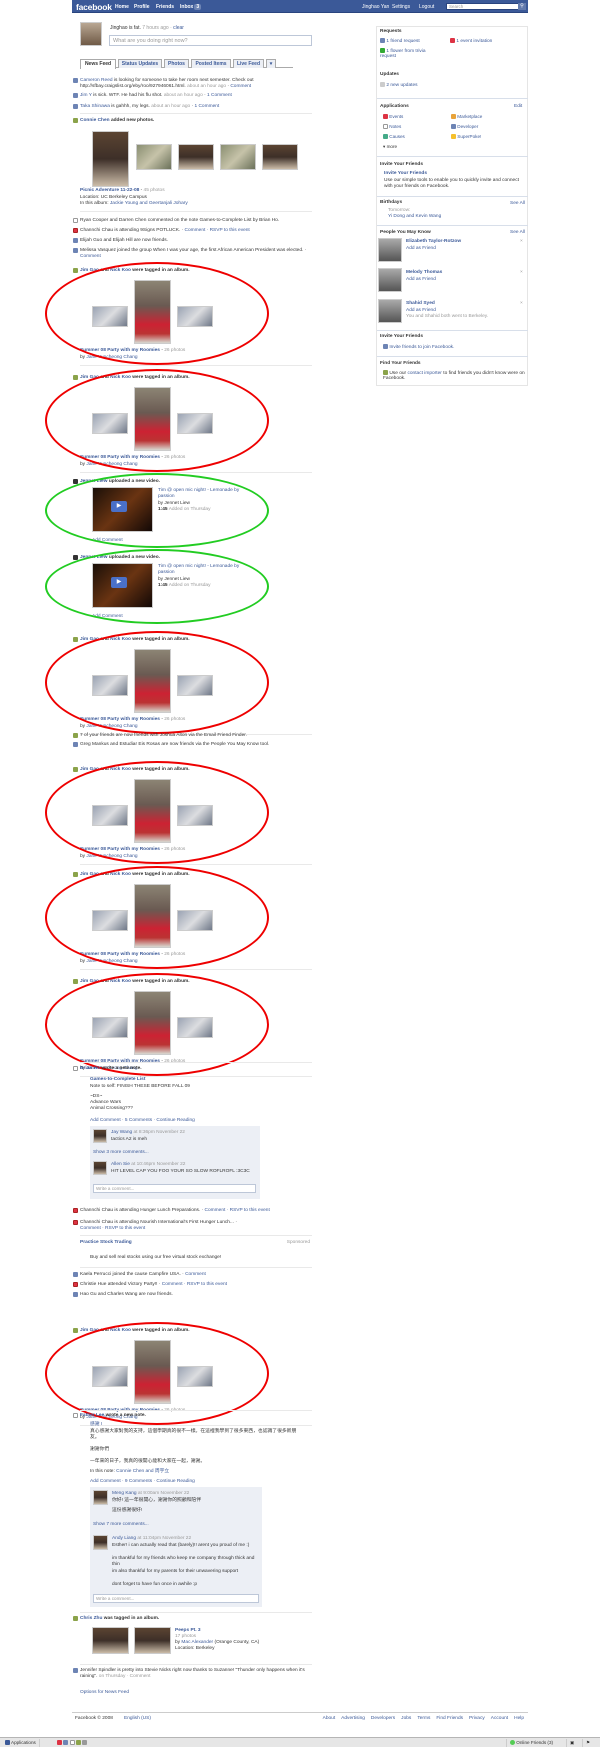  What do you see at coordinates (86, 95) in the screenshot?
I see `story-actor: Jim Y` at bounding box center [86, 95].